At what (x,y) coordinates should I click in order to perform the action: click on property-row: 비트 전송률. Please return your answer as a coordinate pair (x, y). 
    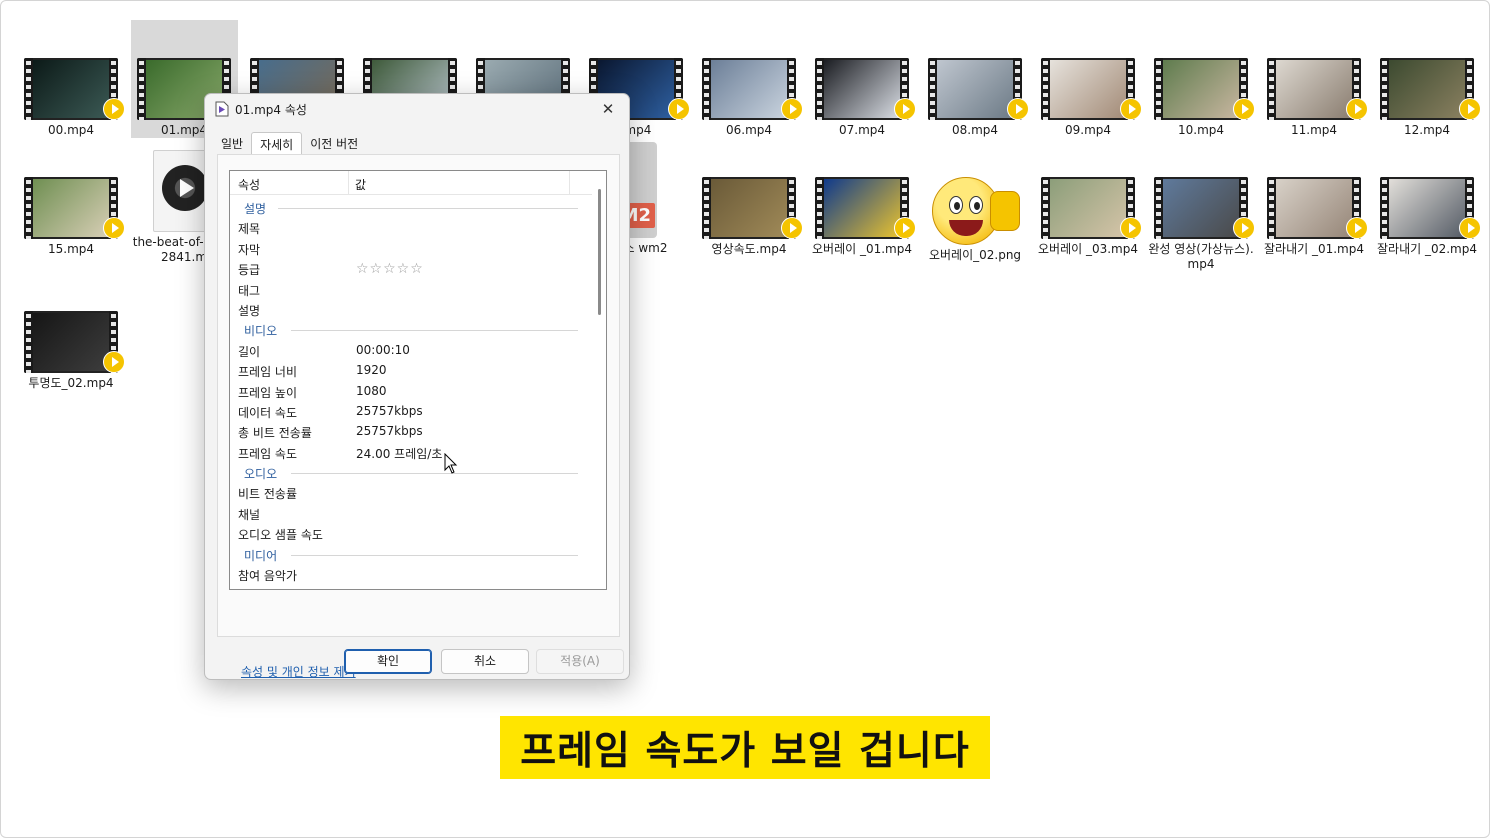
    Looking at the image, I should click on (411, 492).